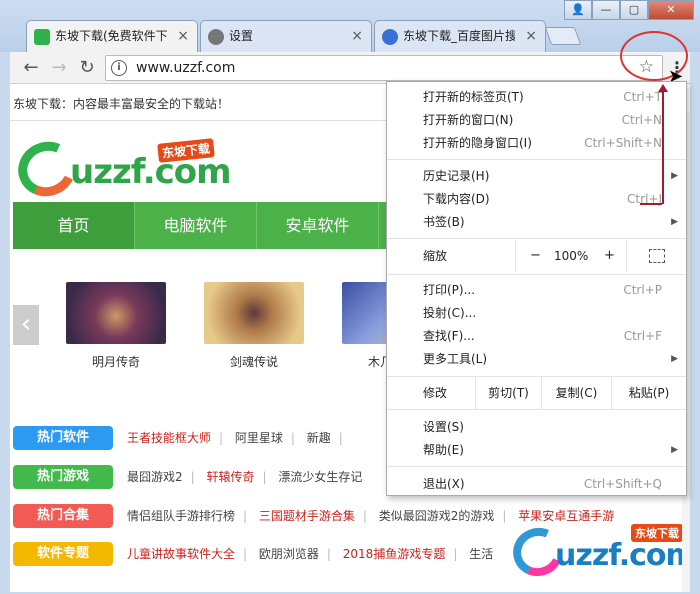  I want to click on category-link: 轩辕传奇, so click(231, 477).